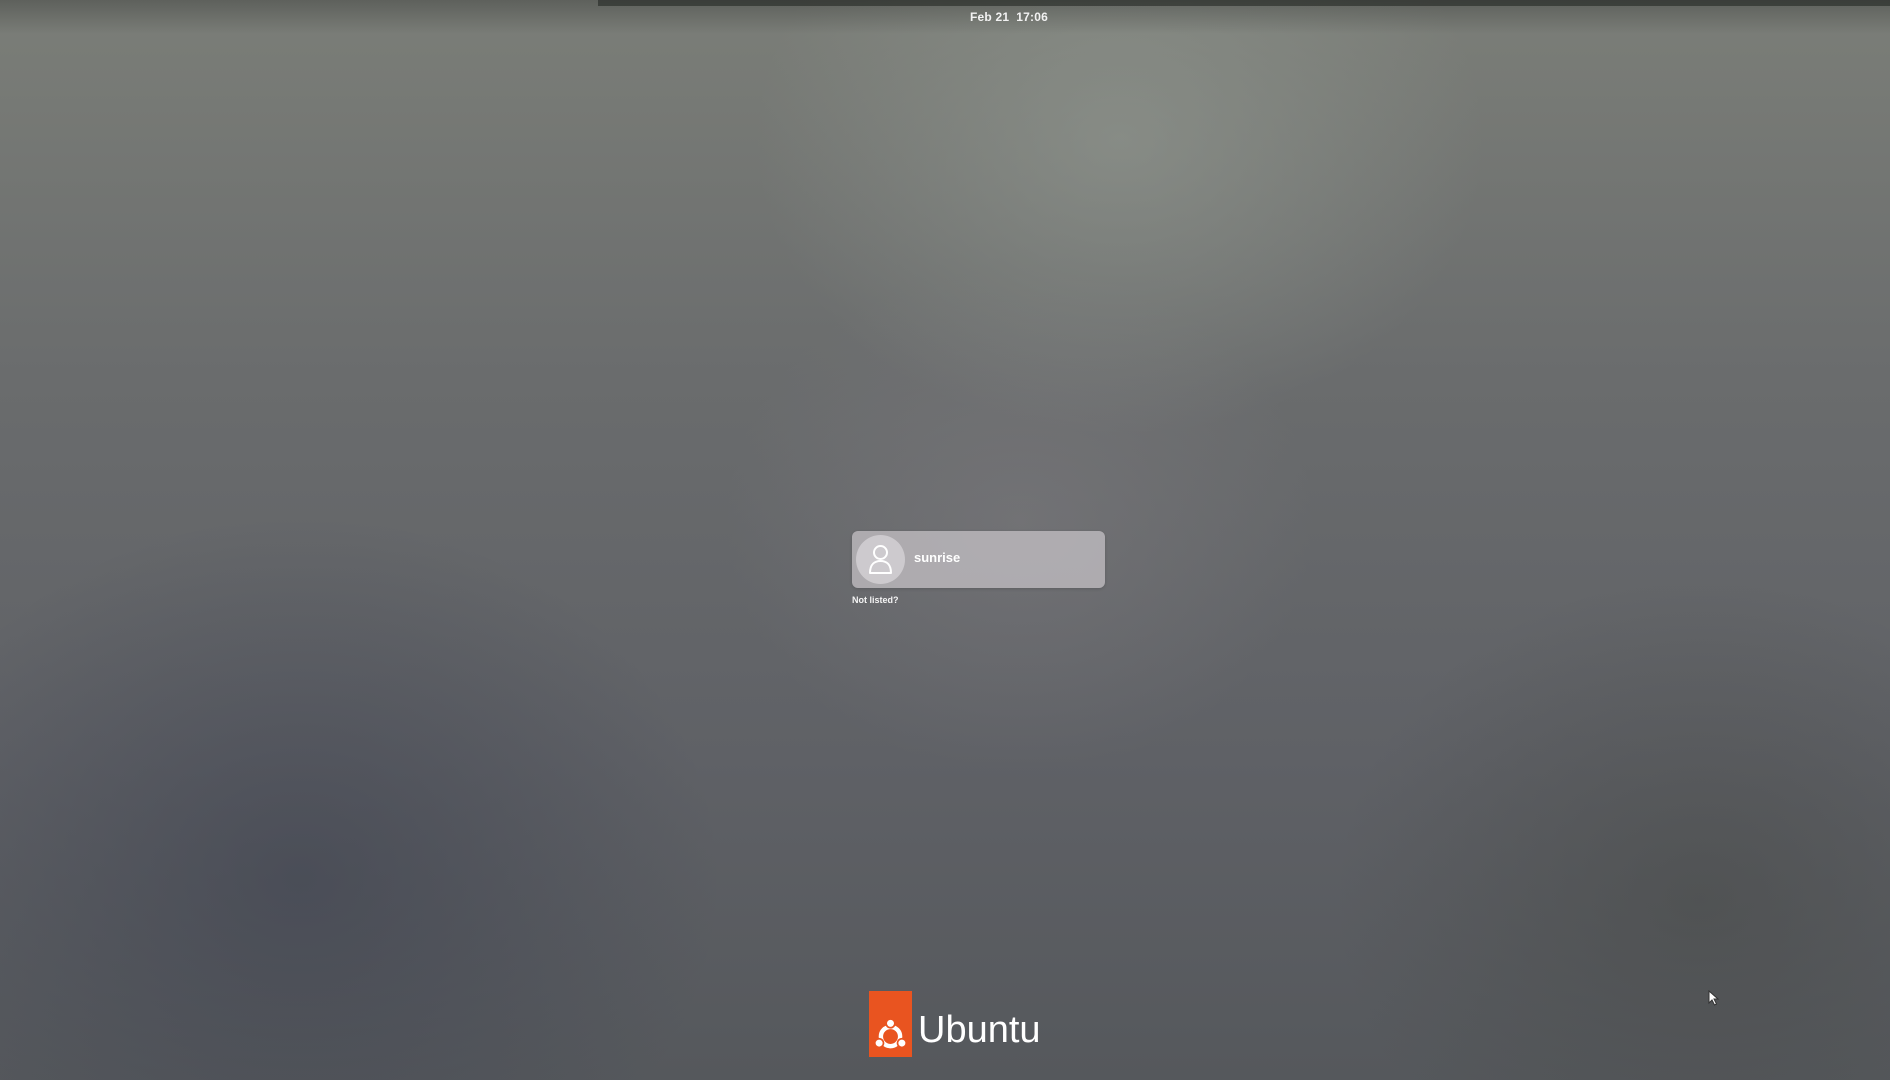 The image size is (1890, 1080). Describe the element at coordinates (880, 559) in the screenshot. I see `user-avatar-icon` at that location.